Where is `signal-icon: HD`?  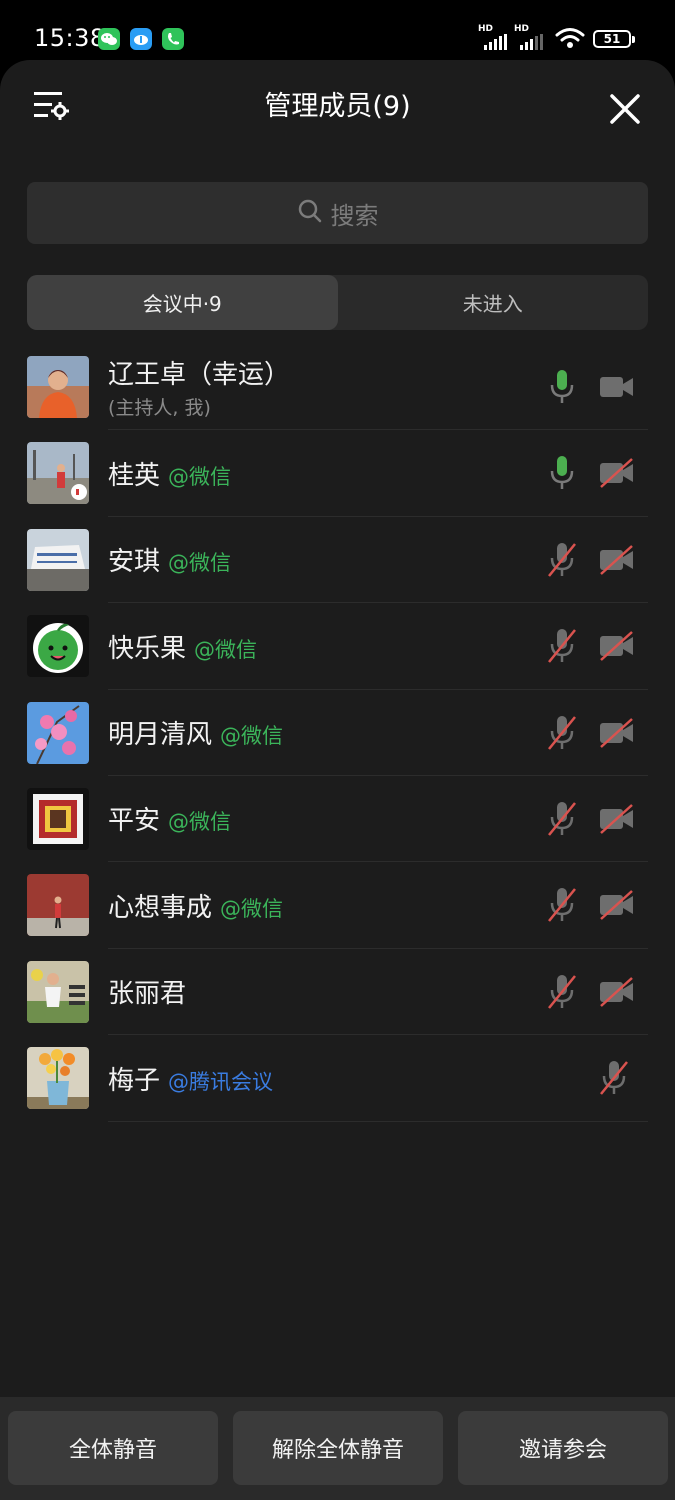 signal-icon: HD is located at coordinates (496, 37).